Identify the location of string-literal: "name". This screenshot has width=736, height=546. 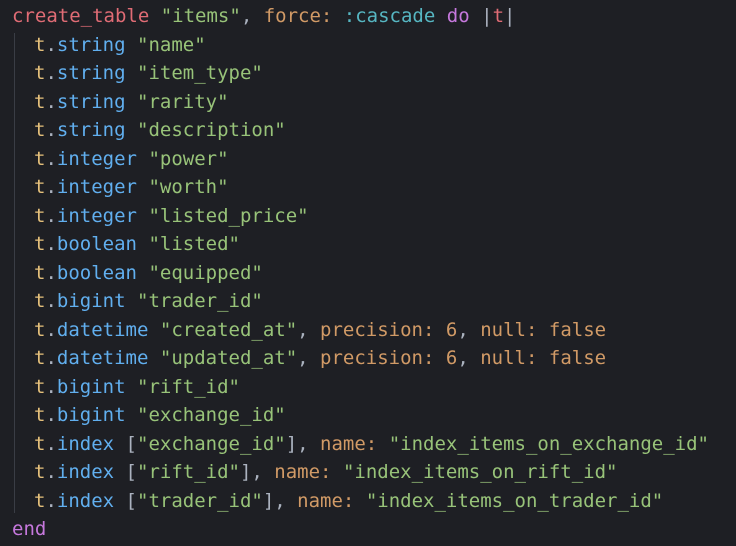
(171, 45).